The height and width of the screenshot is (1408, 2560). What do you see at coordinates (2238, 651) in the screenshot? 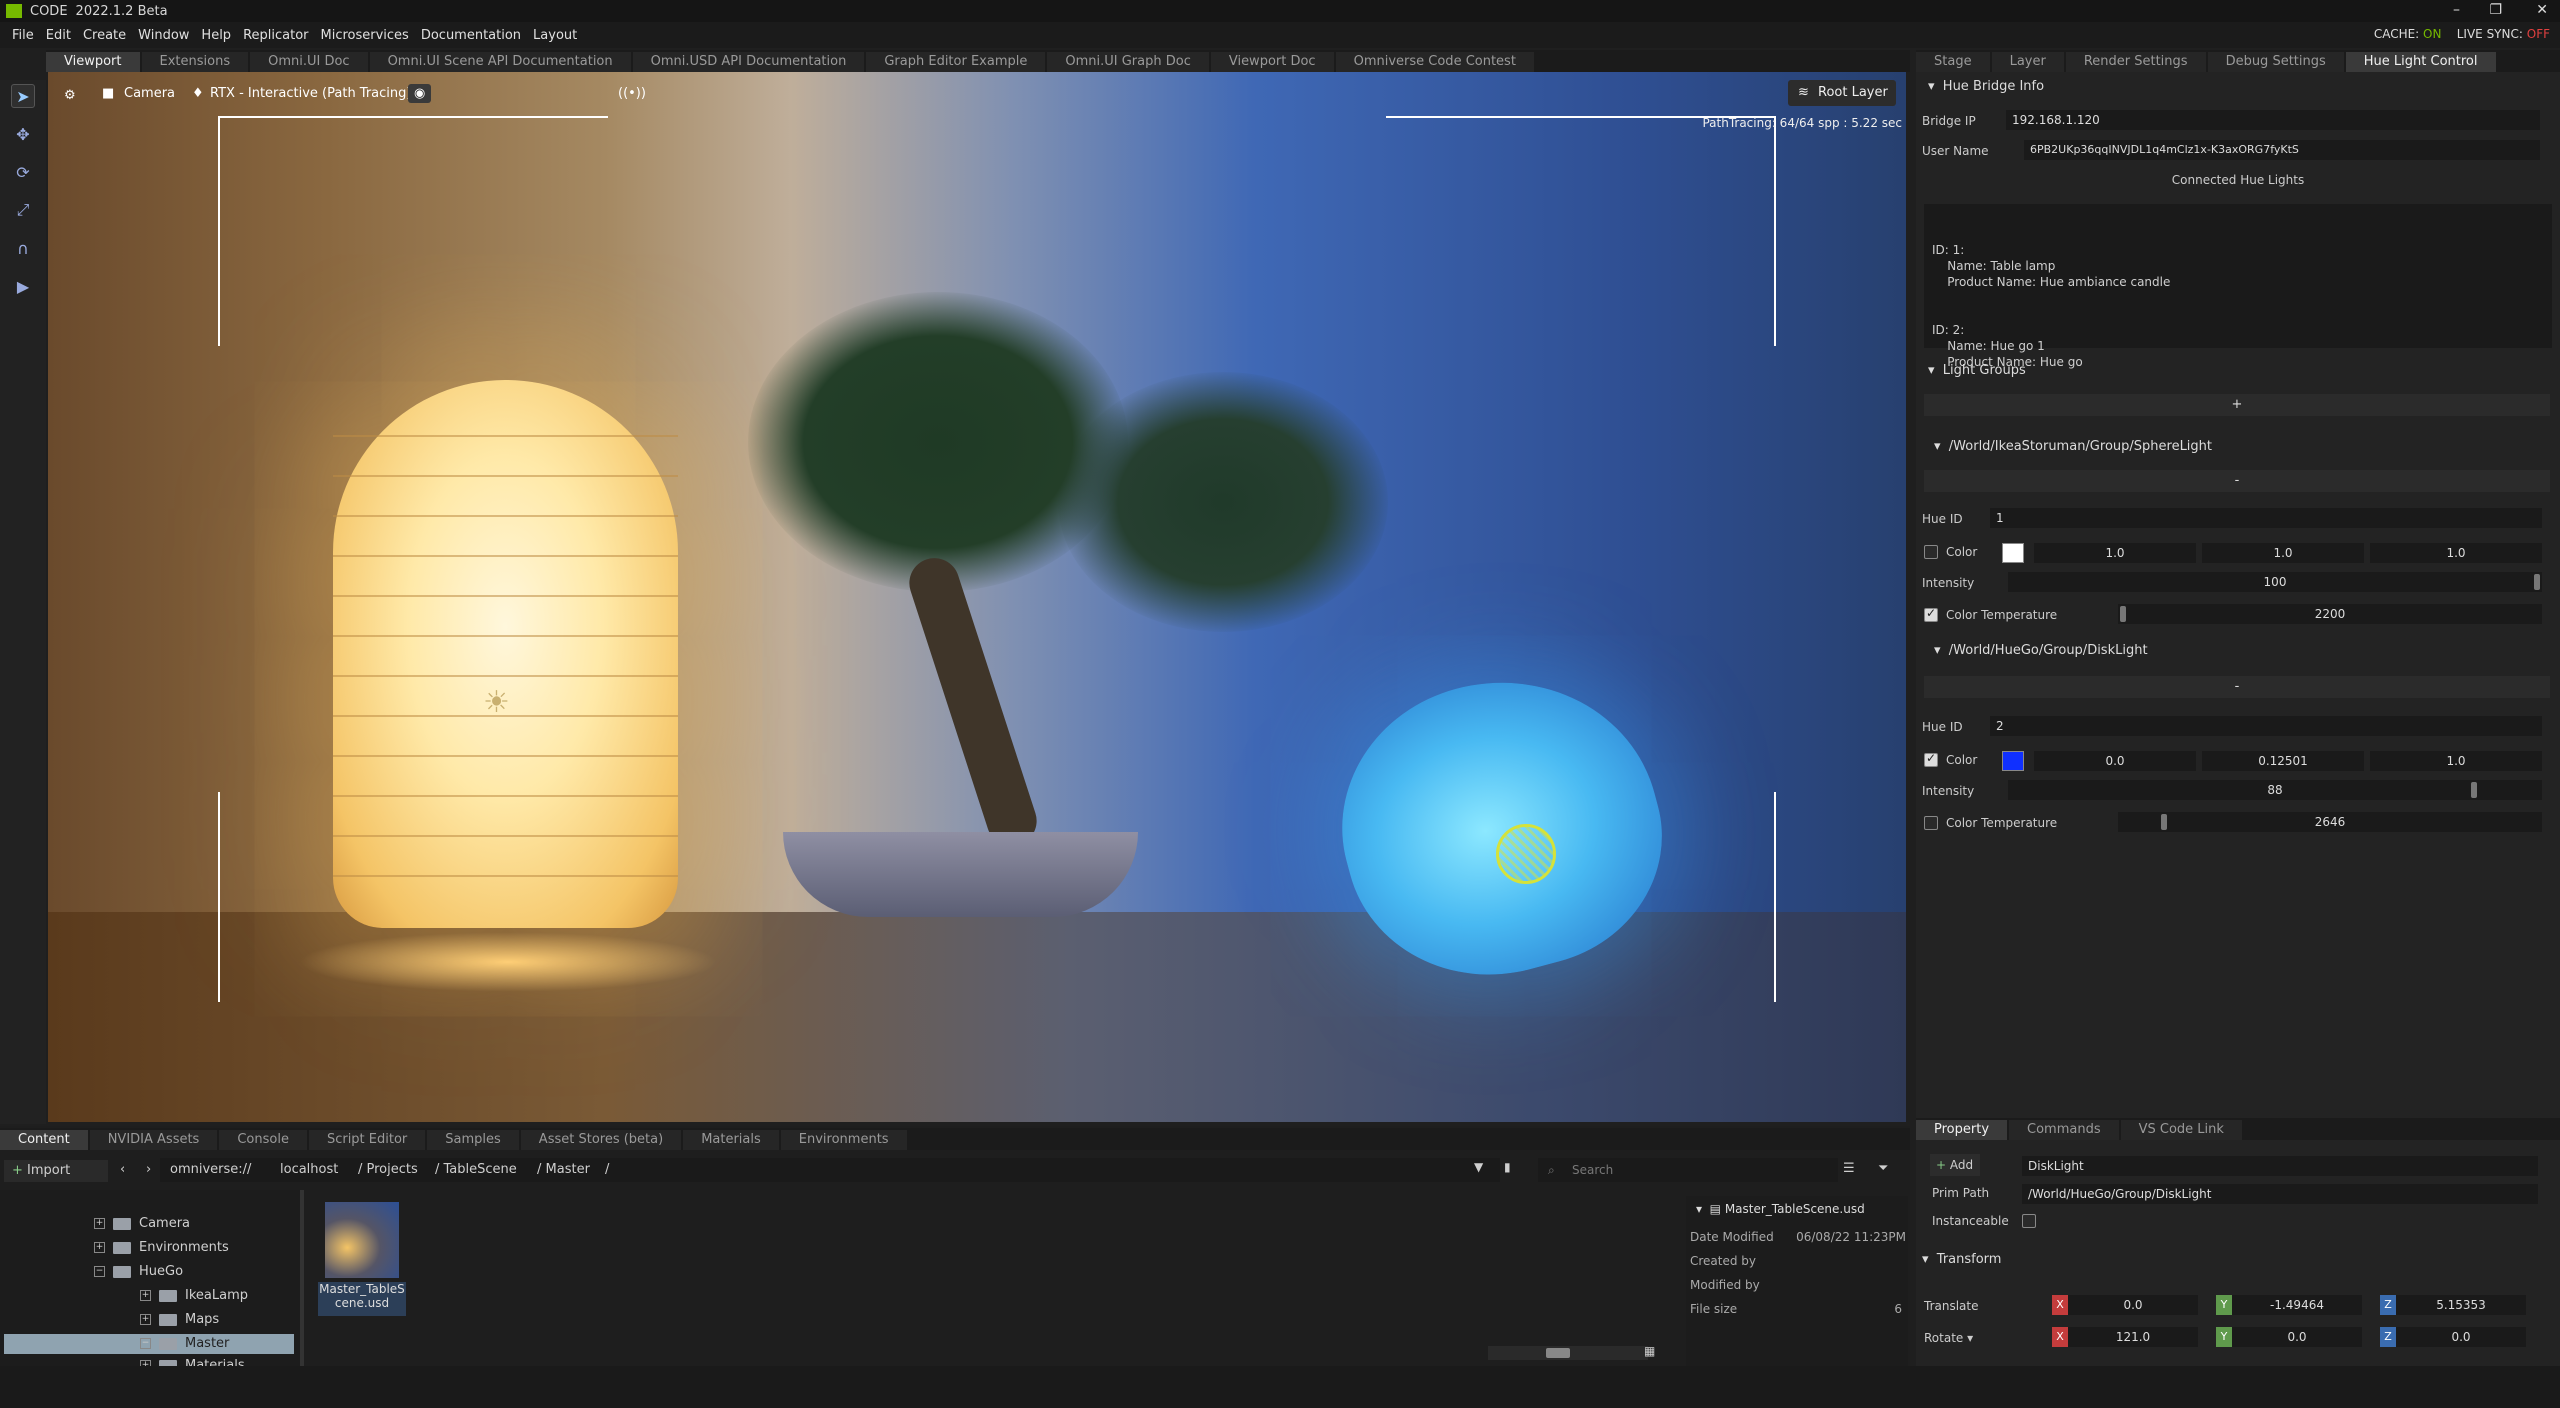
I see `group2-header: ▾ /World/HueGo/Group/DiskLight` at bounding box center [2238, 651].